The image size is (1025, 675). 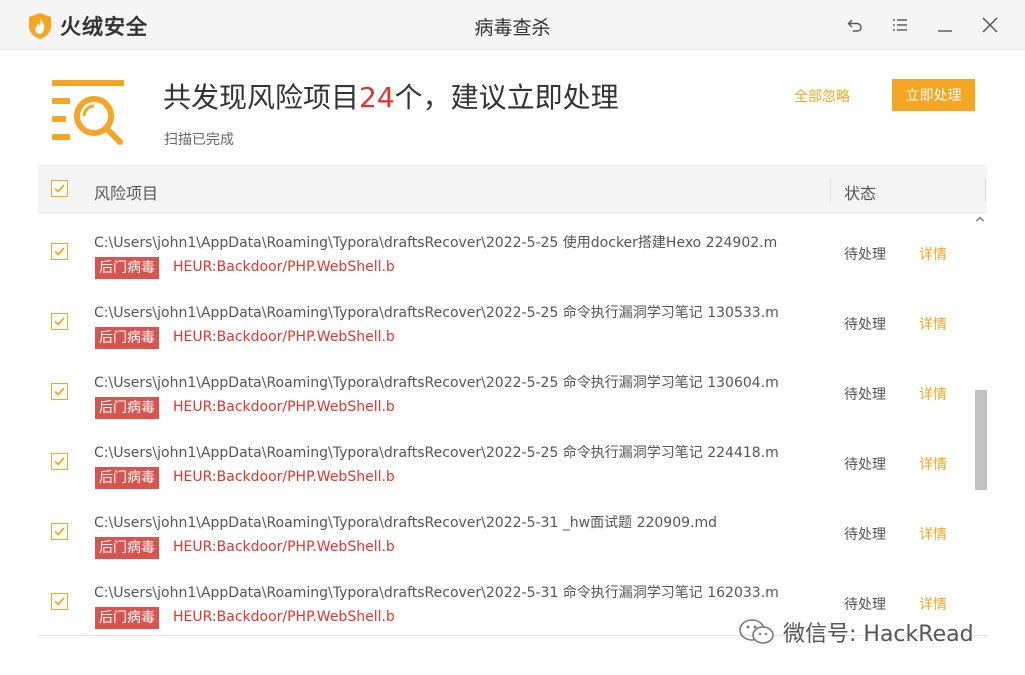 What do you see at coordinates (40, 26) in the screenshot?
I see `huorong-logo-icon` at bounding box center [40, 26].